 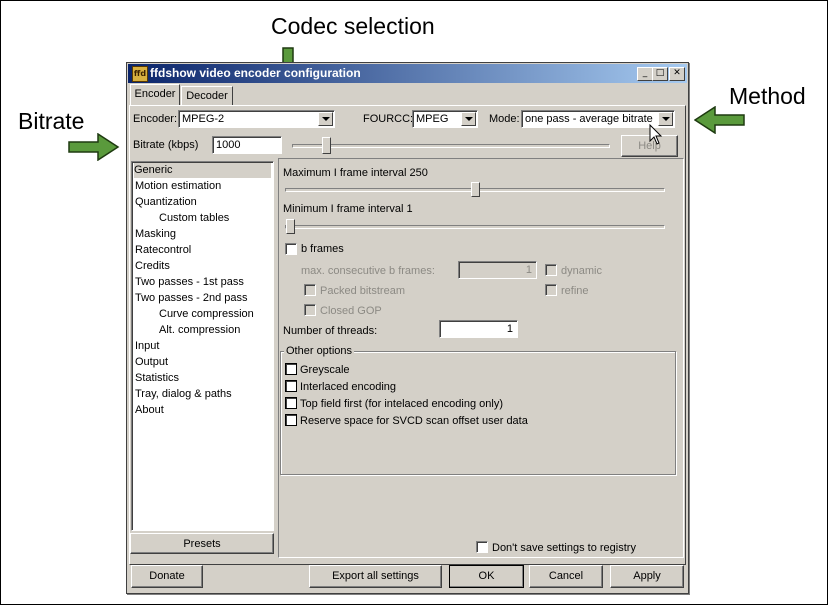 I want to click on max-i-frame-label: Maximum I frame interval 250, so click(x=355, y=173).